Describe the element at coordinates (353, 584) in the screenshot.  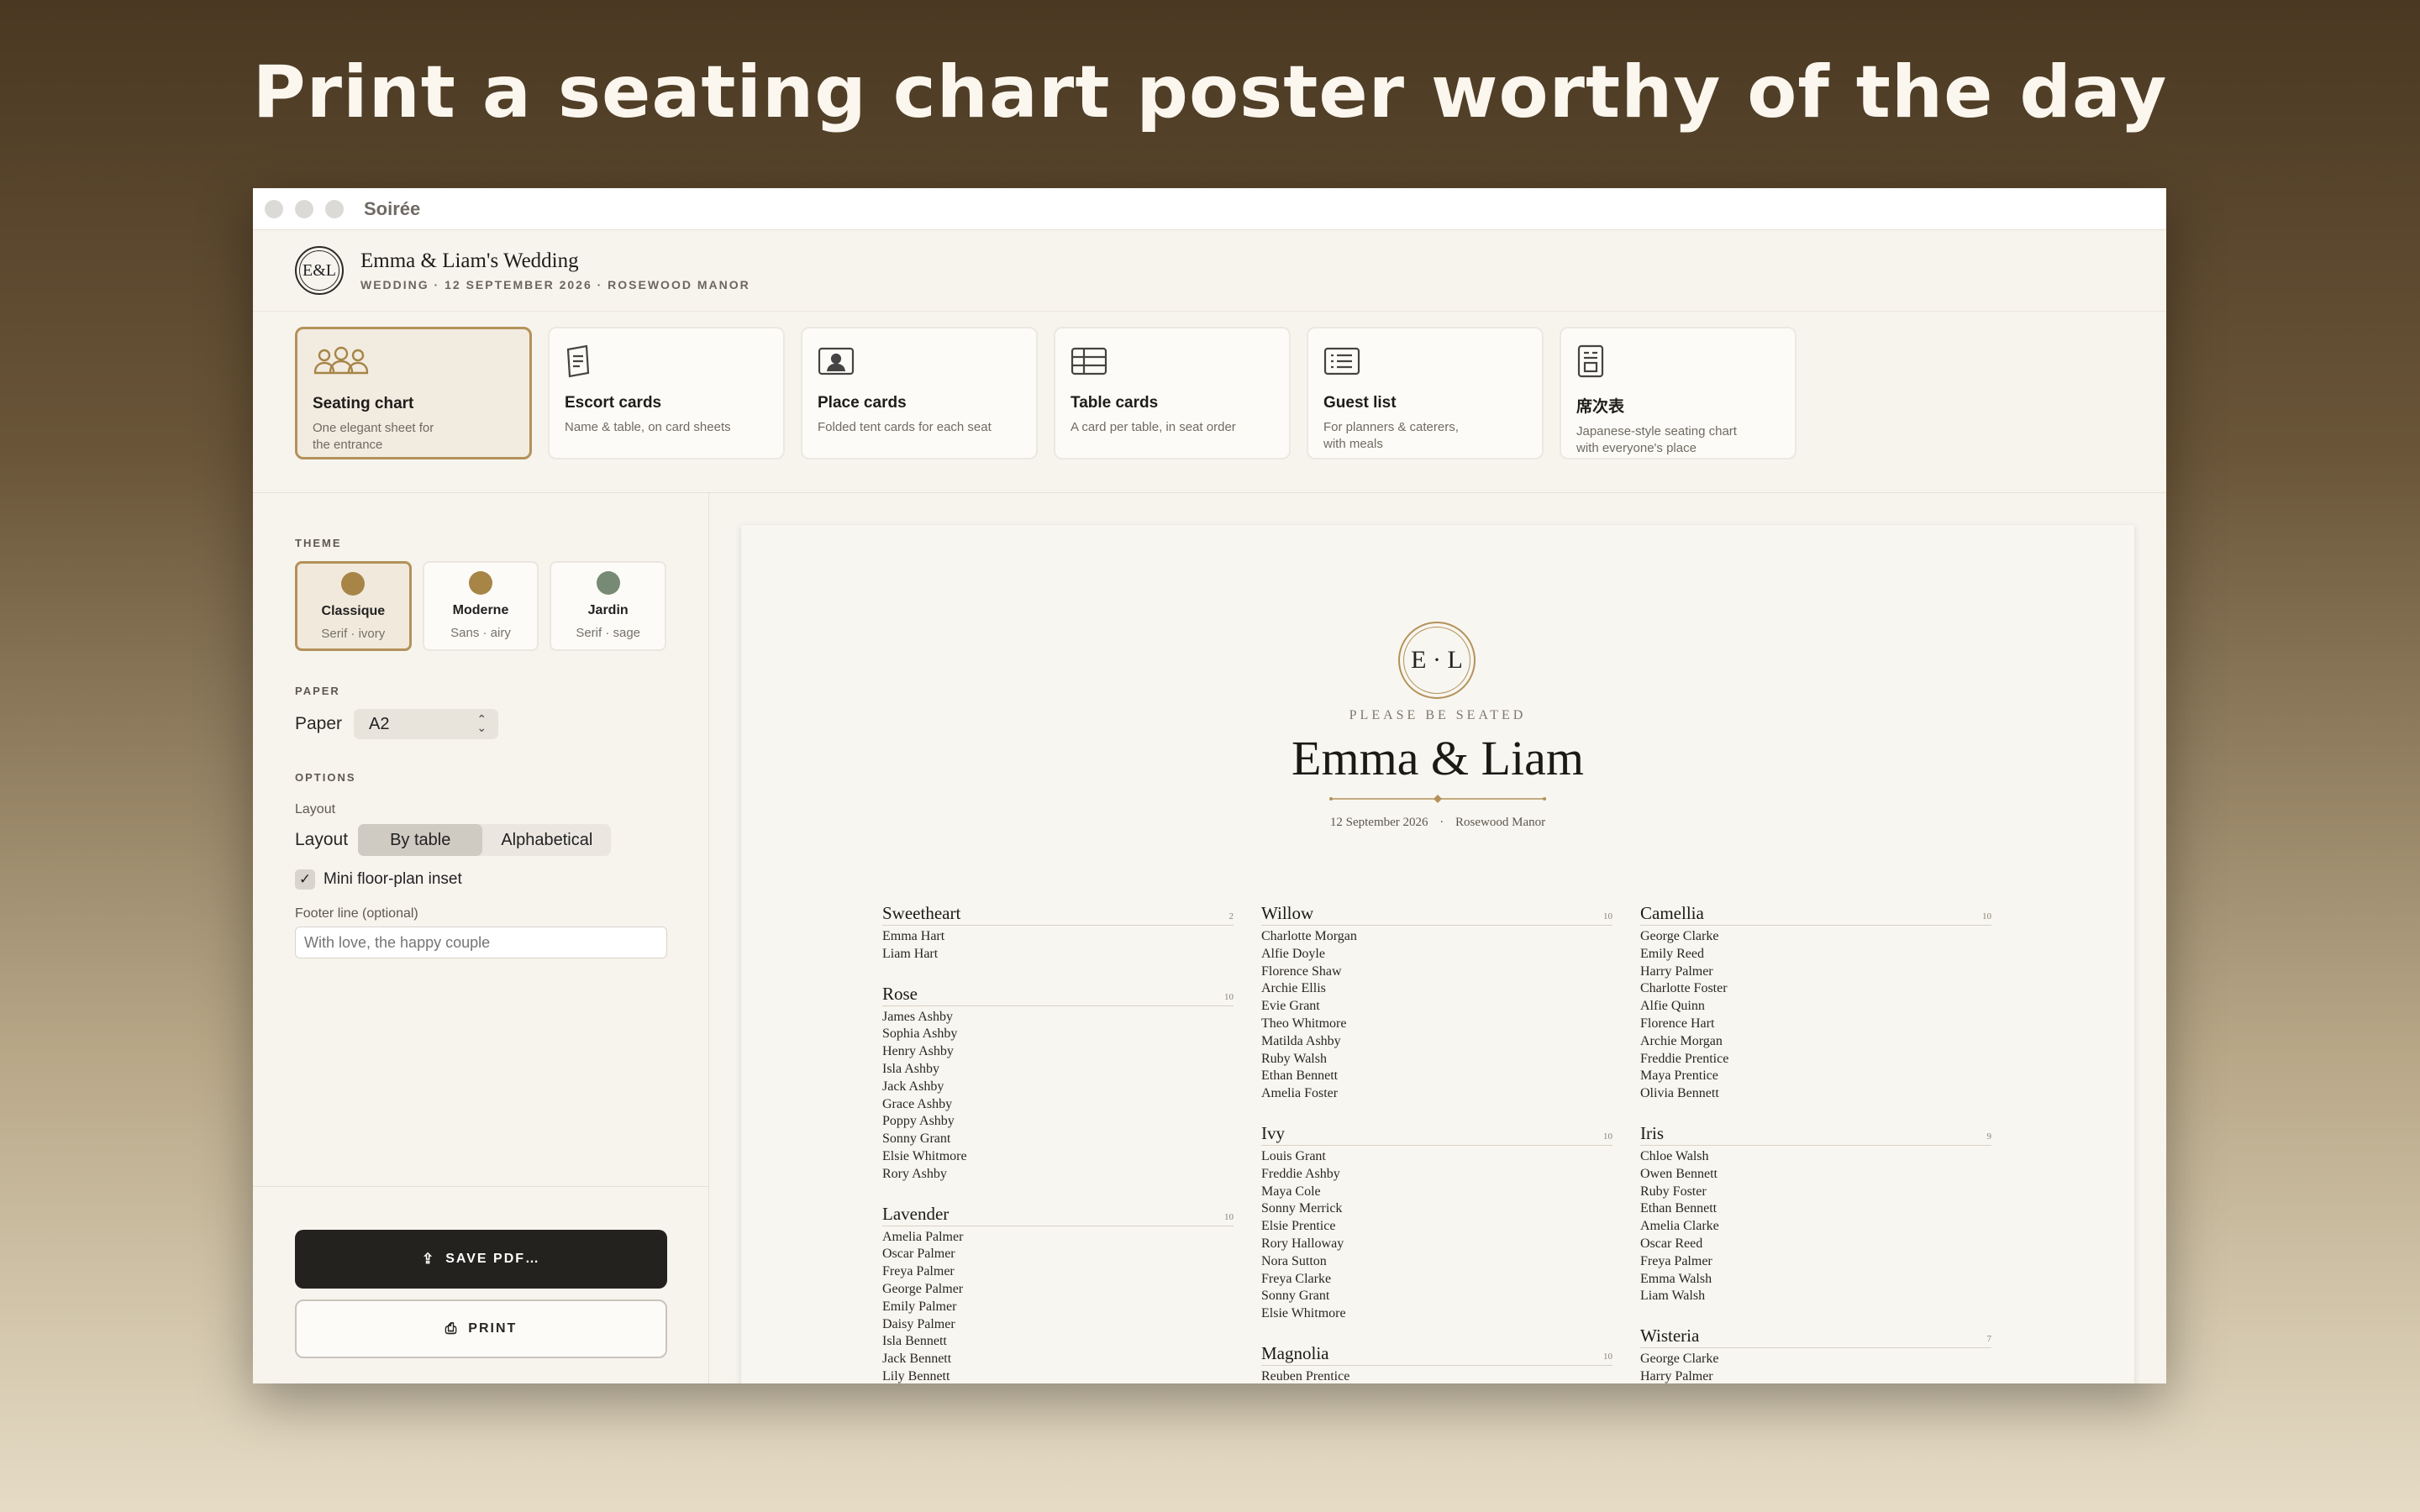
I see `theme-swatch` at that location.